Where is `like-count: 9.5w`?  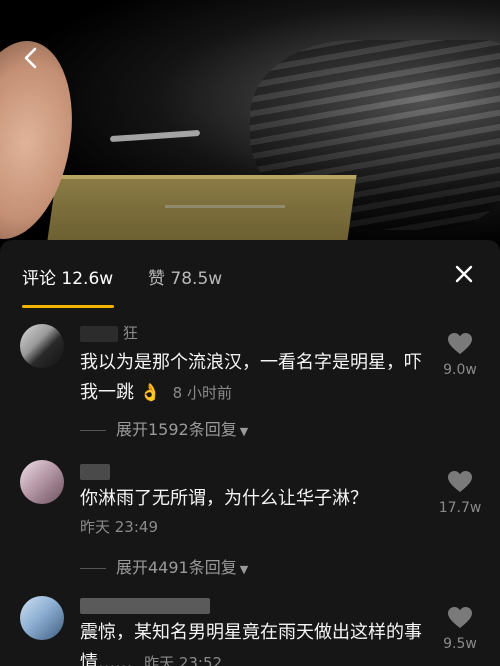 like-count: 9.5w is located at coordinates (460, 644).